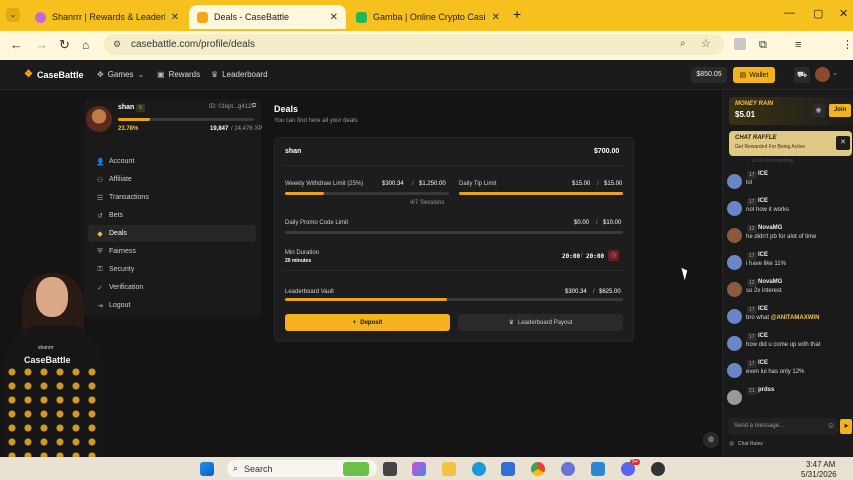 This screenshot has height=480, width=853. I want to click on back-icon: ←, so click(16, 45).